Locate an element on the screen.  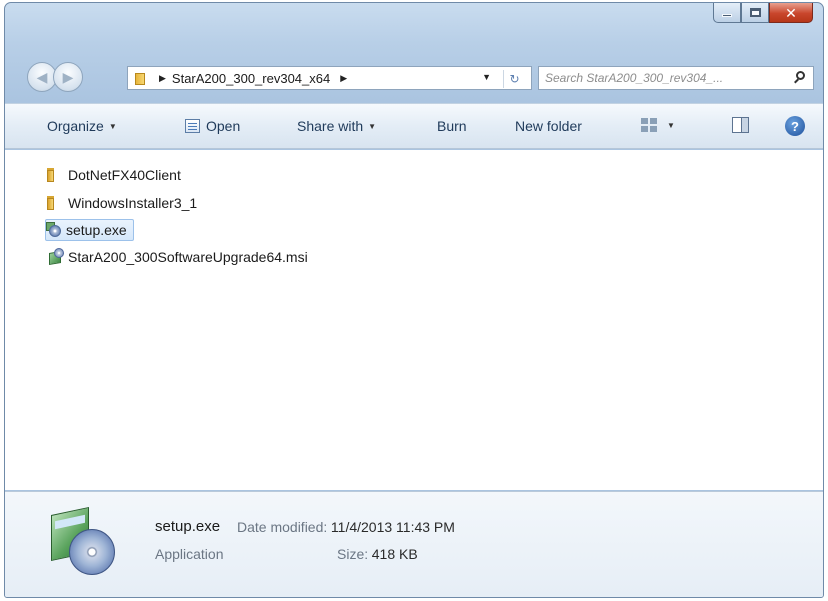
address-row: ◀ ▶ ▶ StarA200_300_rev304_x64 ▶ ▼ ↻ is located at coordinates (414, 77).